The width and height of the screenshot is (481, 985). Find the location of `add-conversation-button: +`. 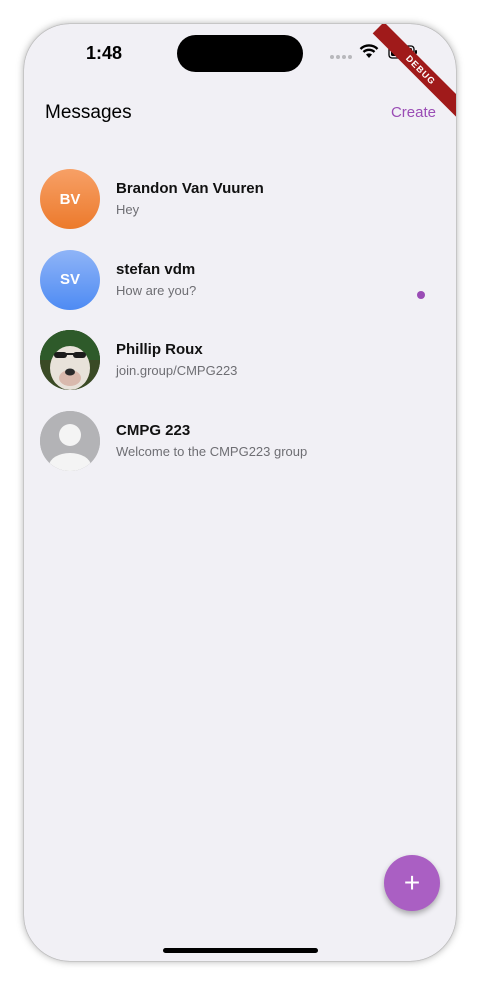

add-conversation-button: + is located at coordinates (412, 883).